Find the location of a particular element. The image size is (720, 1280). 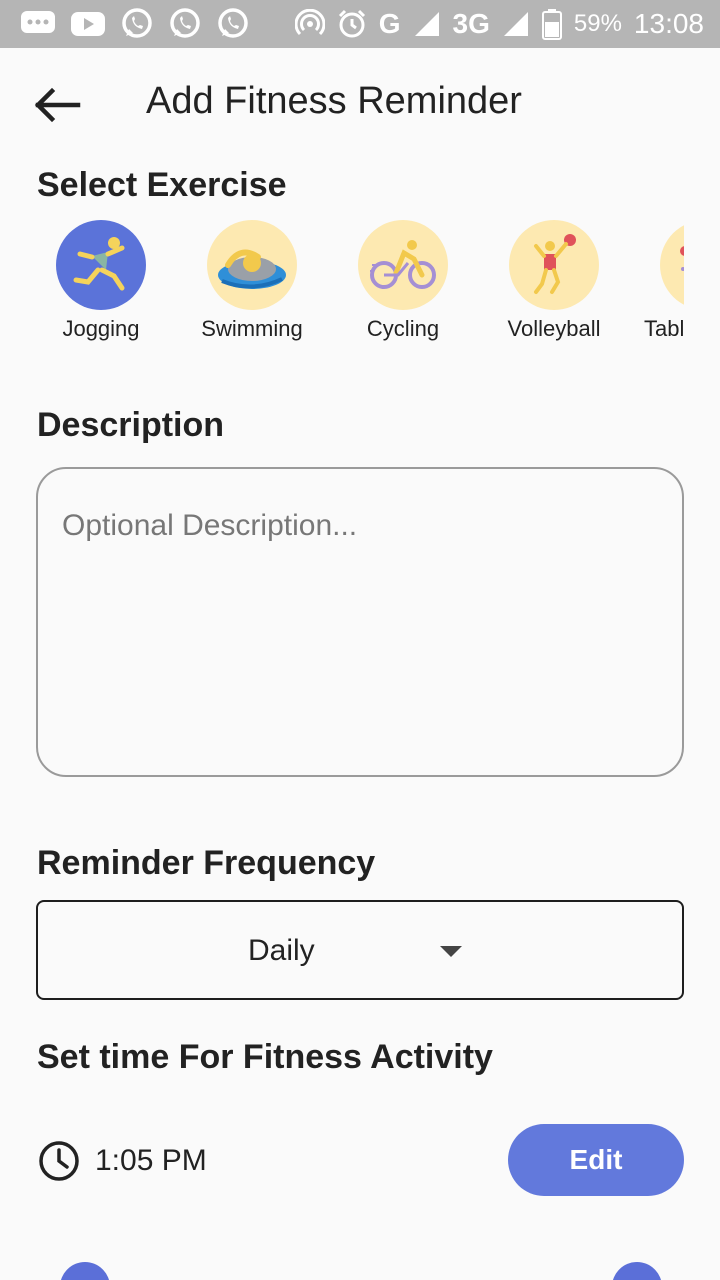

swimming-icon is located at coordinates (252, 265).